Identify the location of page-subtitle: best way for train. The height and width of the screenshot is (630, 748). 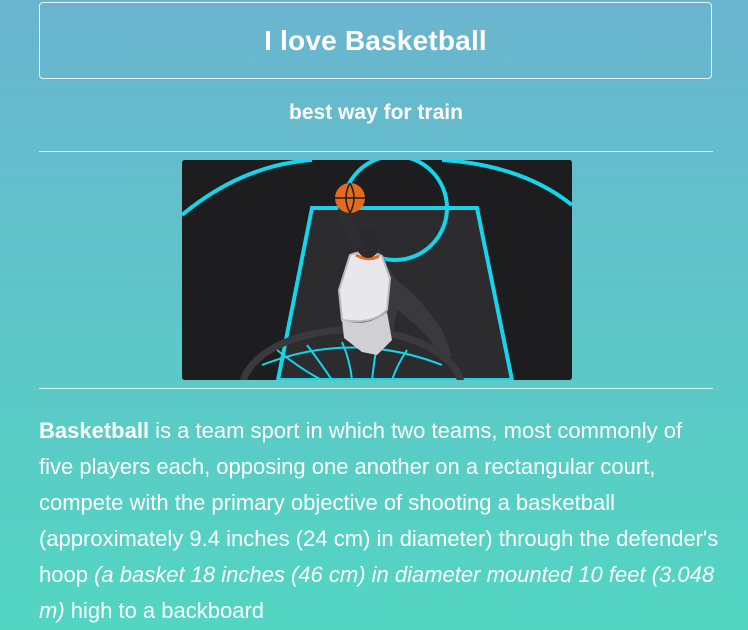
(376, 112).